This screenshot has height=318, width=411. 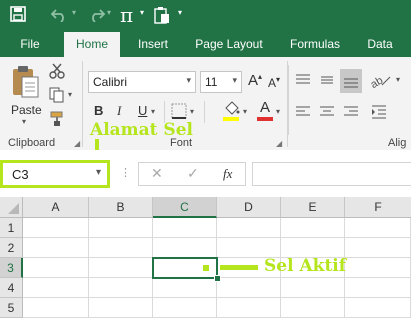 What do you see at coordinates (398, 79) in the screenshot?
I see `orientation-dropdown-icon: ▾` at bounding box center [398, 79].